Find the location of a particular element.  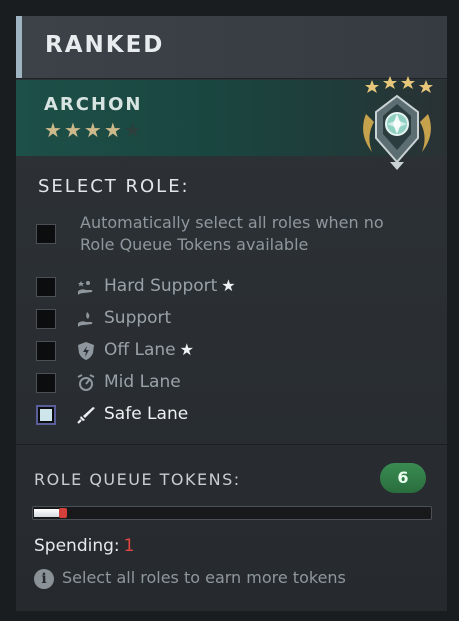

support-icon is located at coordinates (85, 319).